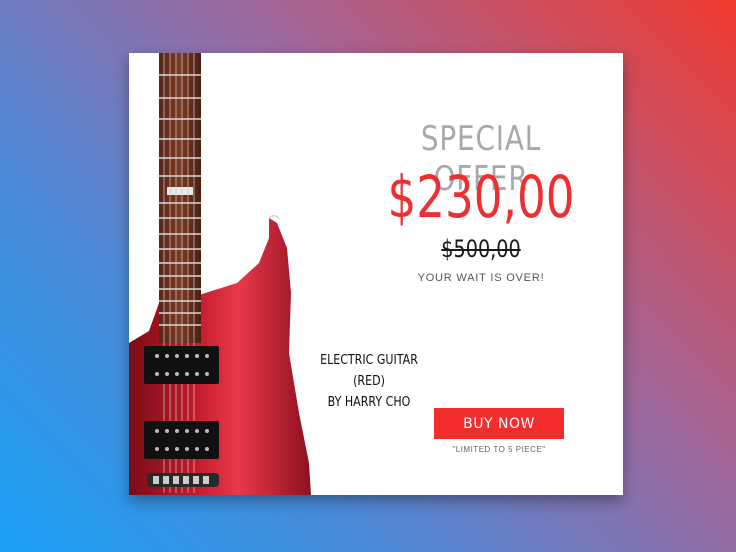 Image resolution: width=736 pixels, height=552 pixels. What do you see at coordinates (481, 249) in the screenshot?
I see `original-price: $500,00` at bounding box center [481, 249].